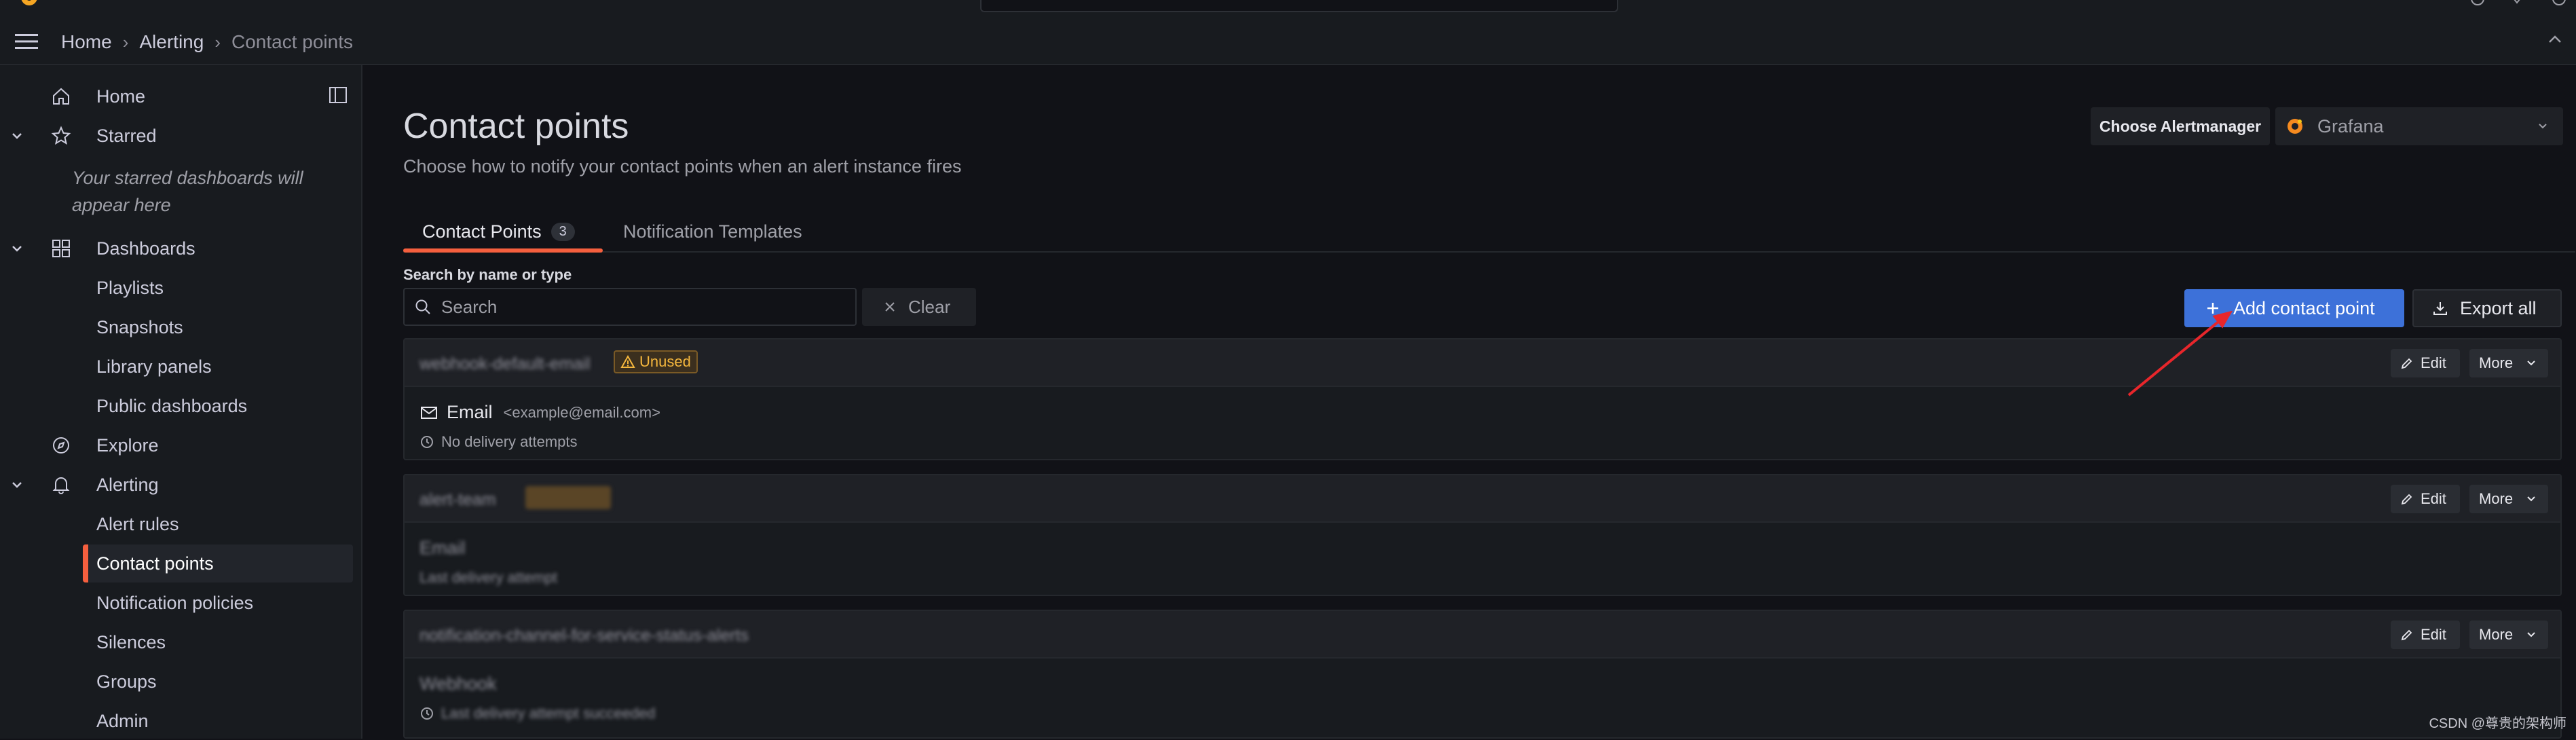 The image size is (2576, 740). I want to click on sidebar-item-public-dashboards: Public dashboards, so click(181, 406).